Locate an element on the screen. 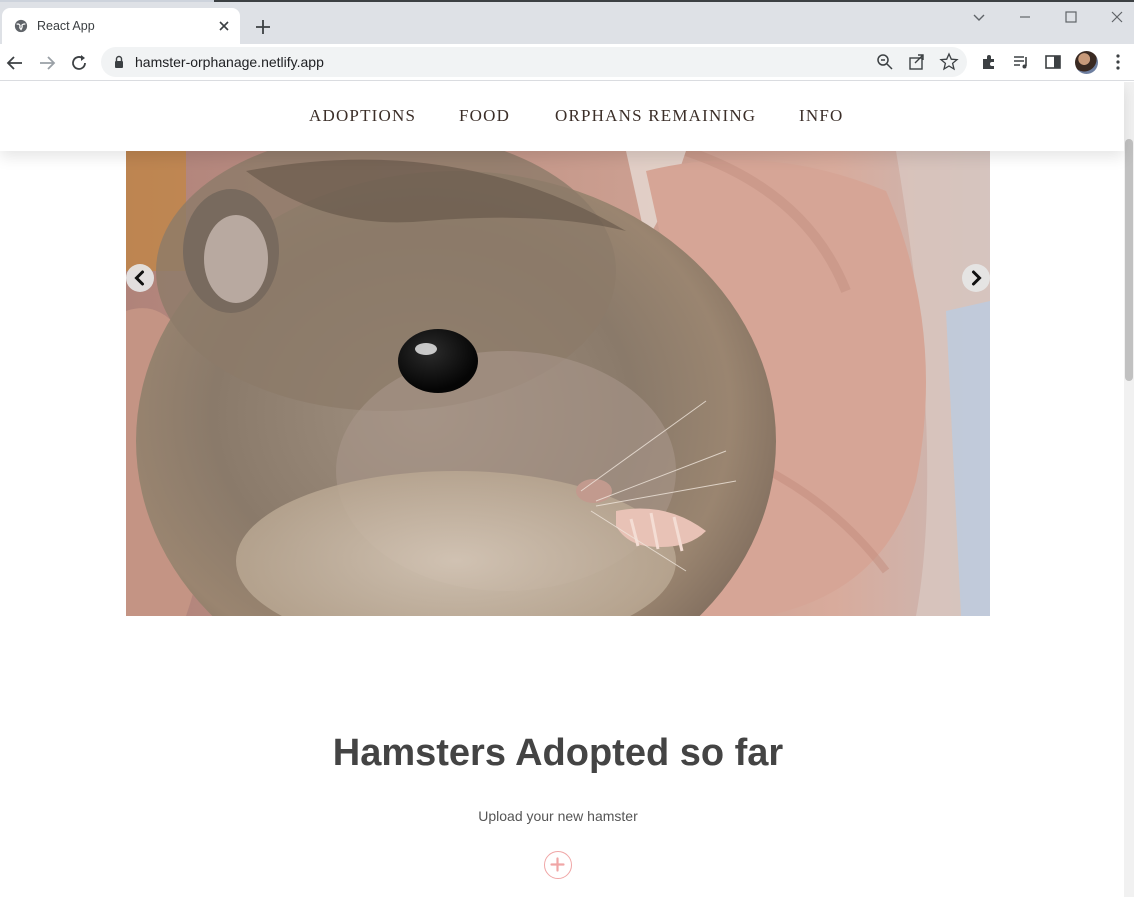 The image size is (1134, 897). browser-tab-bar: React App is located at coordinates (567, 22).